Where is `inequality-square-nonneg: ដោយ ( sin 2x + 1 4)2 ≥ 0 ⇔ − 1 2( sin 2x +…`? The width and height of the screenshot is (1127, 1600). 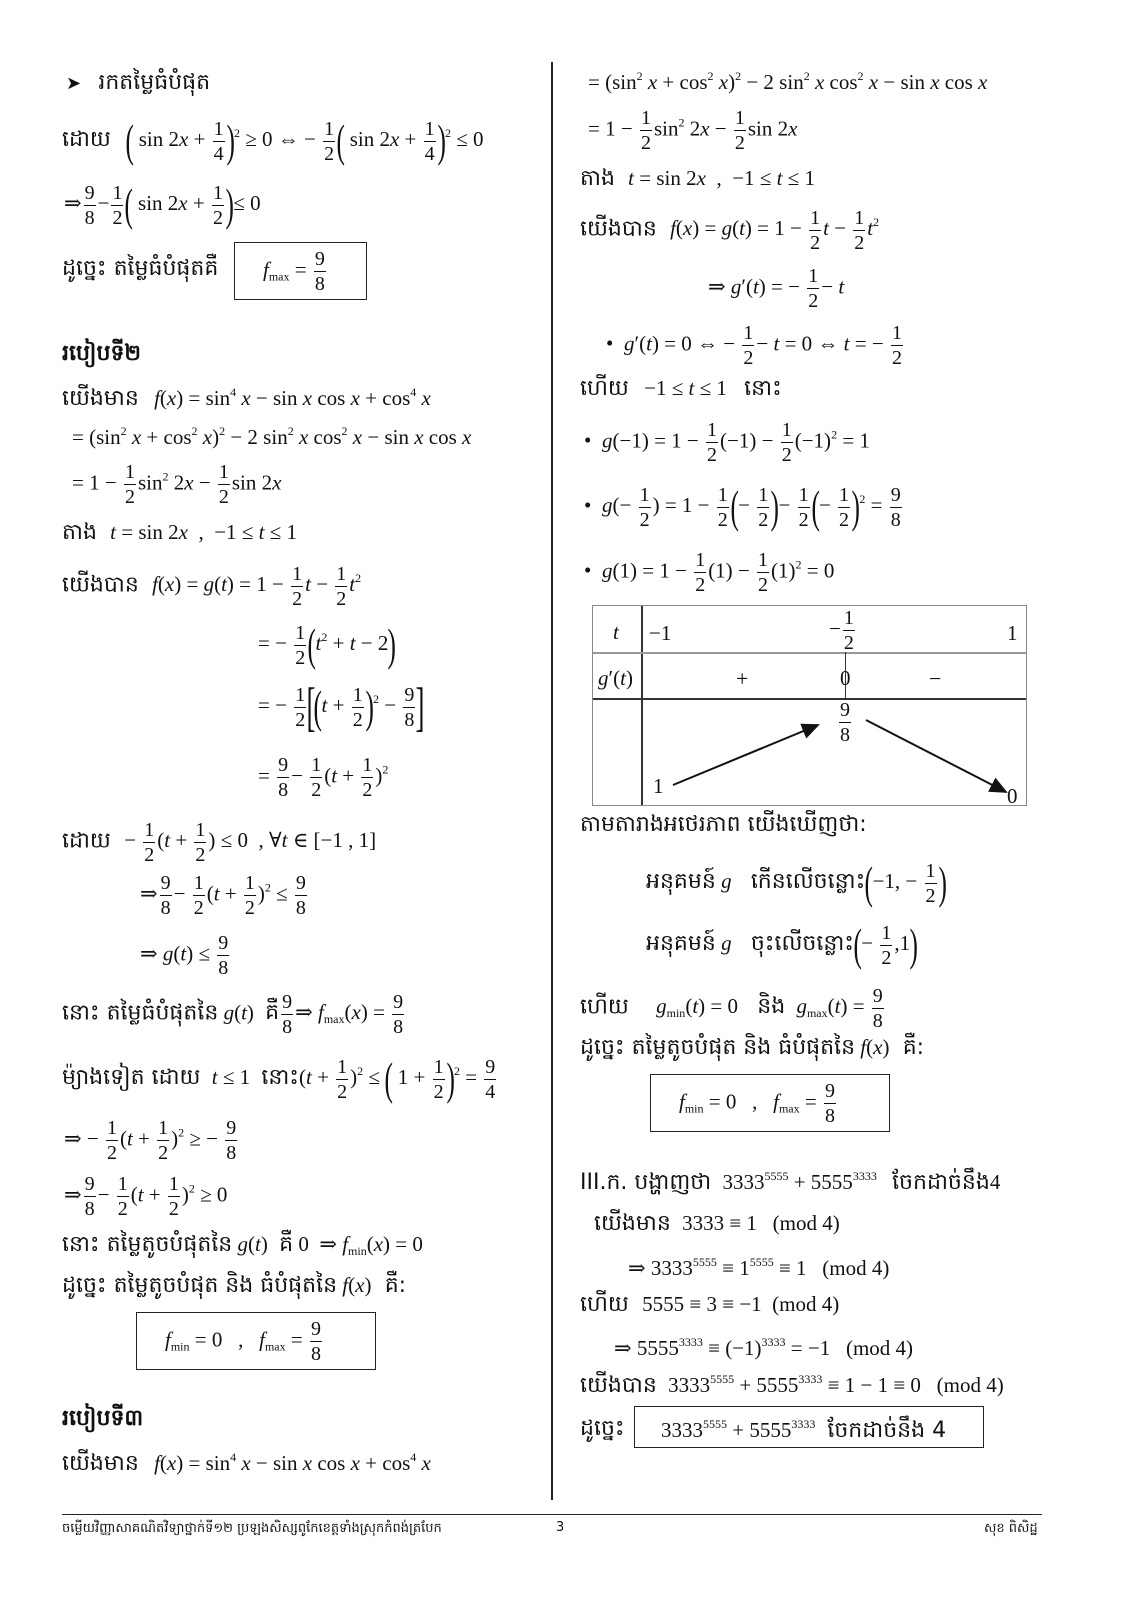
inequality-square-nonneg: ដោយ ( sin 2x + 1 4)2 ≥ 0 ⇔ − 1 2( sin 2x +… is located at coordinates (273, 140).